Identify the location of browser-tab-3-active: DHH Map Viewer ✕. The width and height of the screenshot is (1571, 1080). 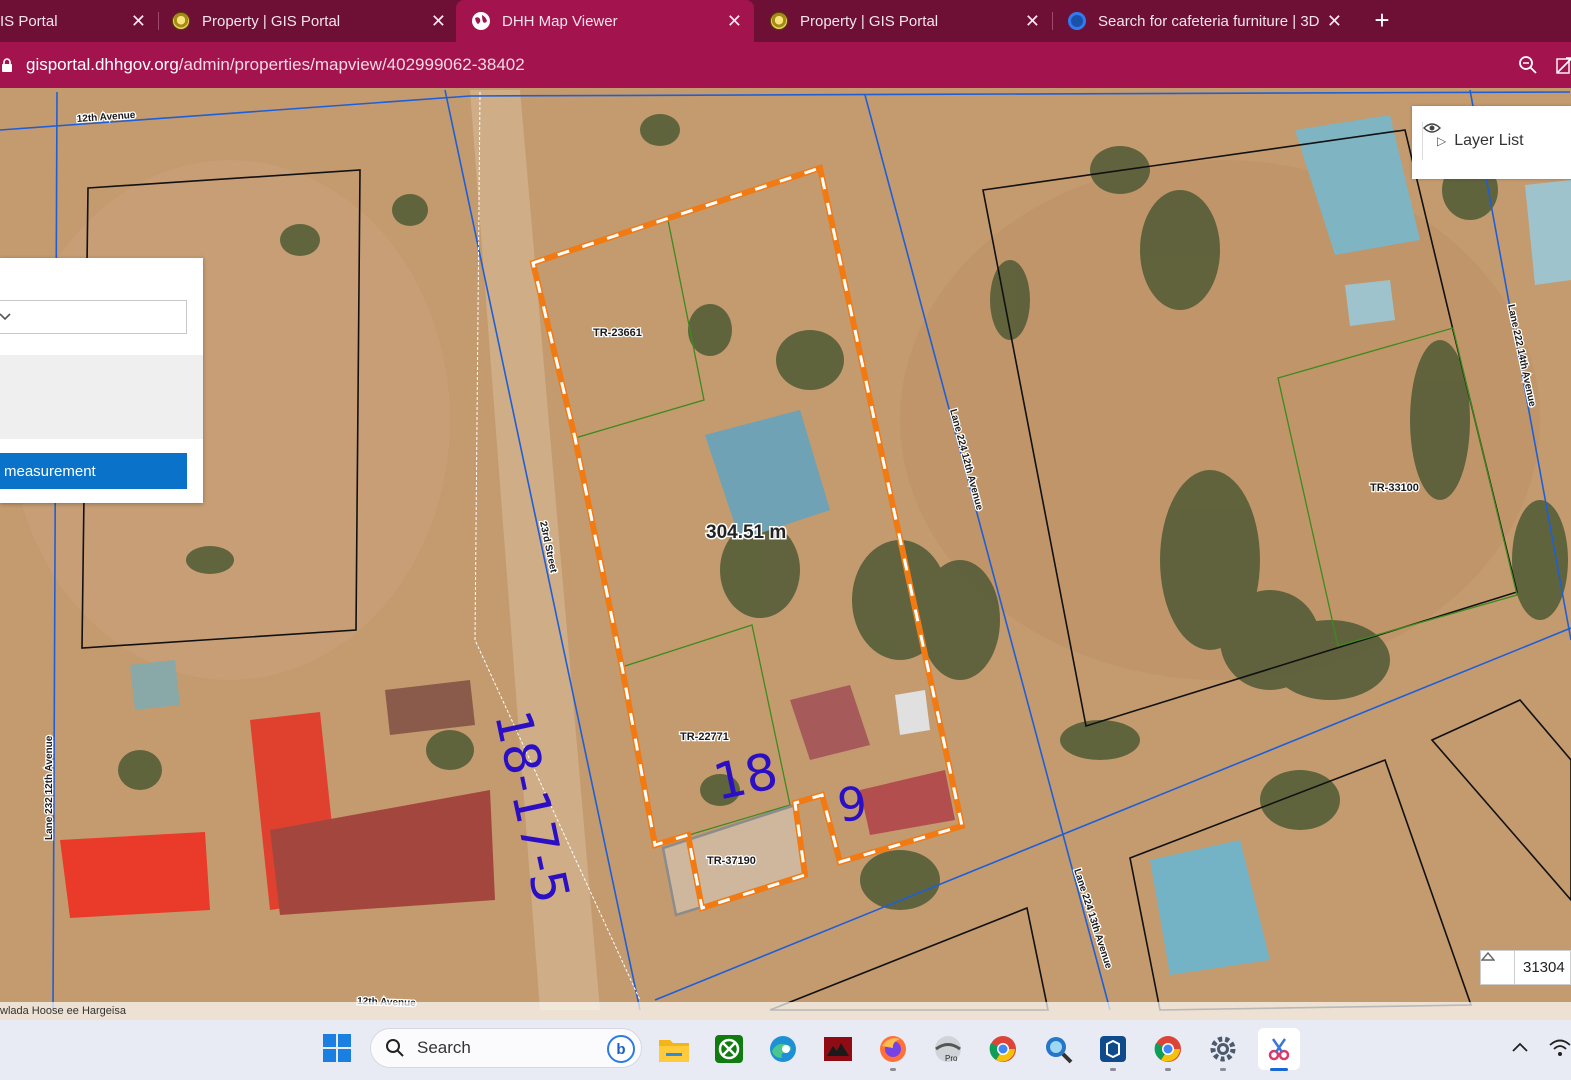
(605, 21).